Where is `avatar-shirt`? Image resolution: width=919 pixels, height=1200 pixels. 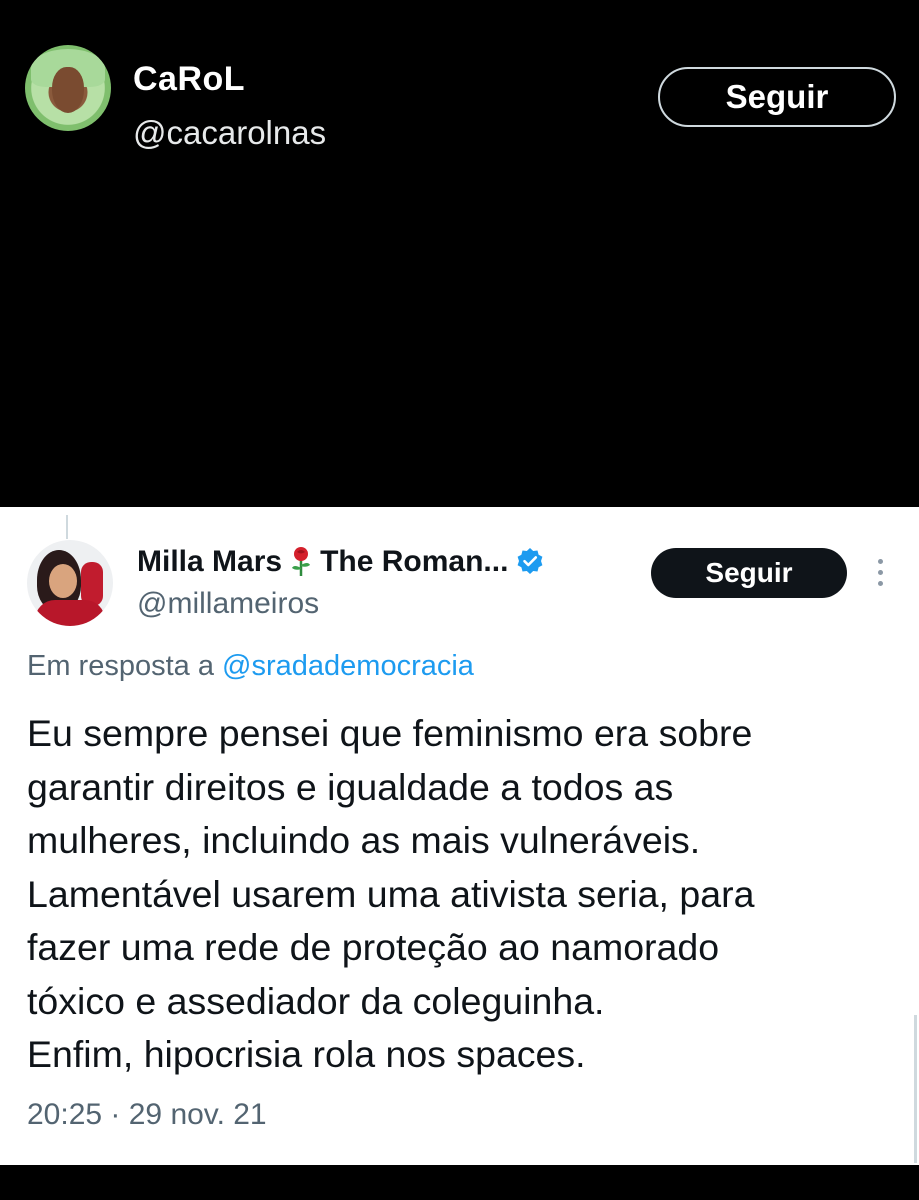
avatar-shirt is located at coordinates (70, 613).